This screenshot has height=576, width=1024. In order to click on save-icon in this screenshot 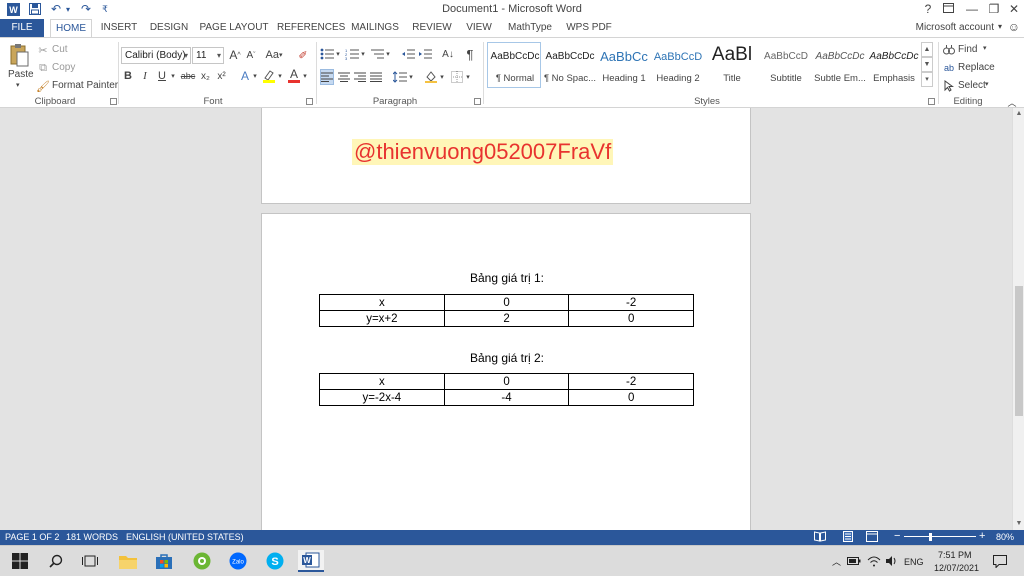, I will do `click(35, 9)`.